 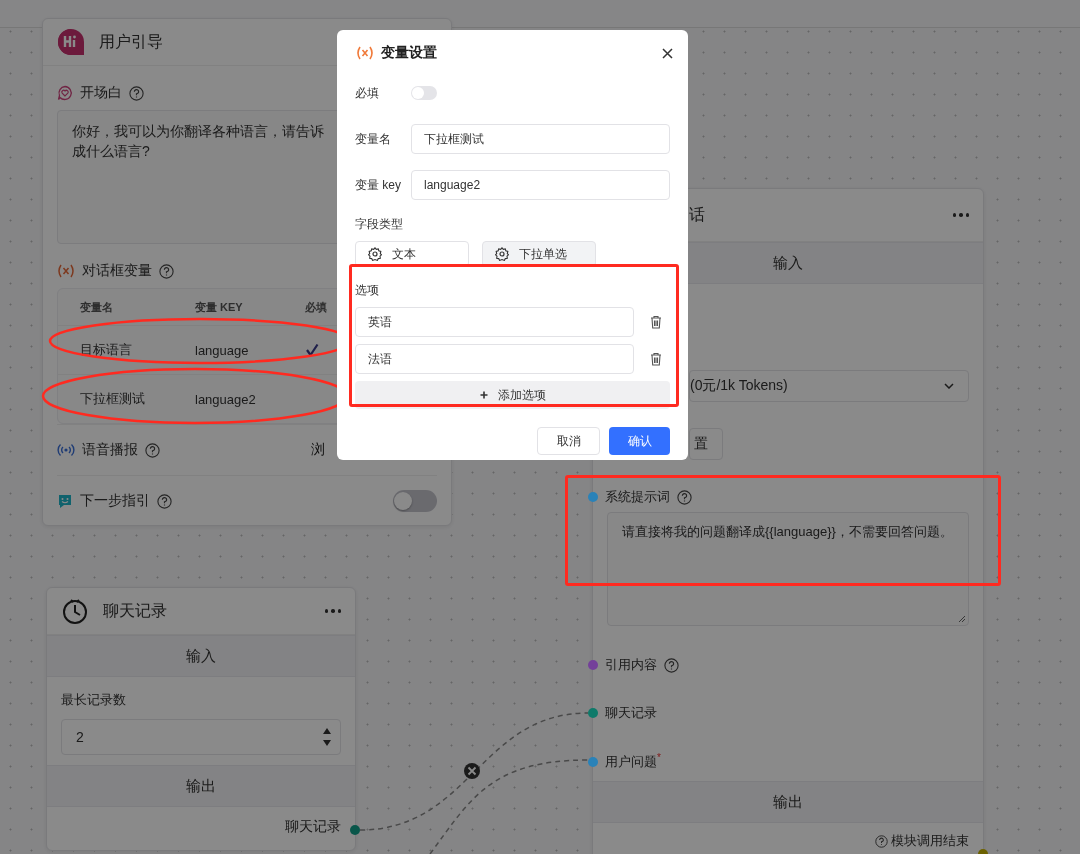 What do you see at coordinates (312, 350) in the screenshot?
I see `check-icon` at bounding box center [312, 350].